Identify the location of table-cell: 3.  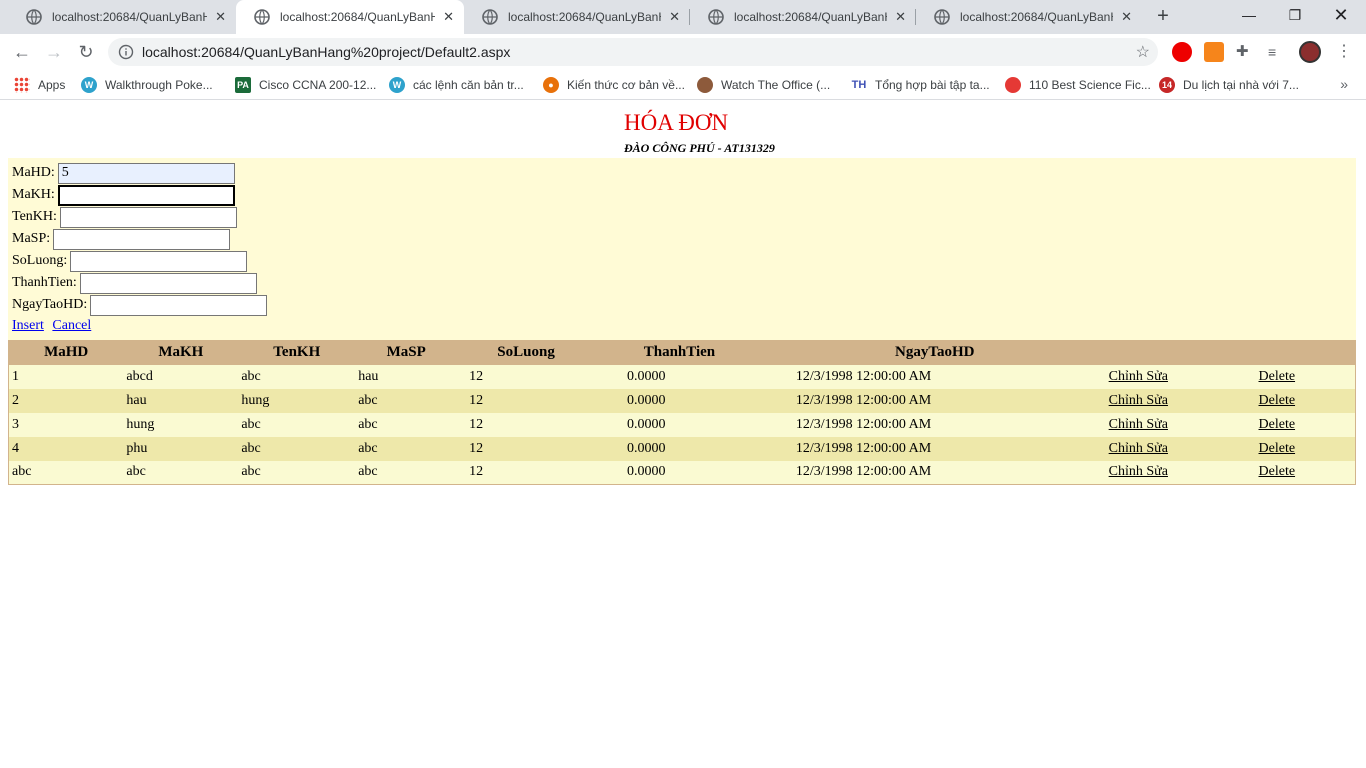
(66, 424).